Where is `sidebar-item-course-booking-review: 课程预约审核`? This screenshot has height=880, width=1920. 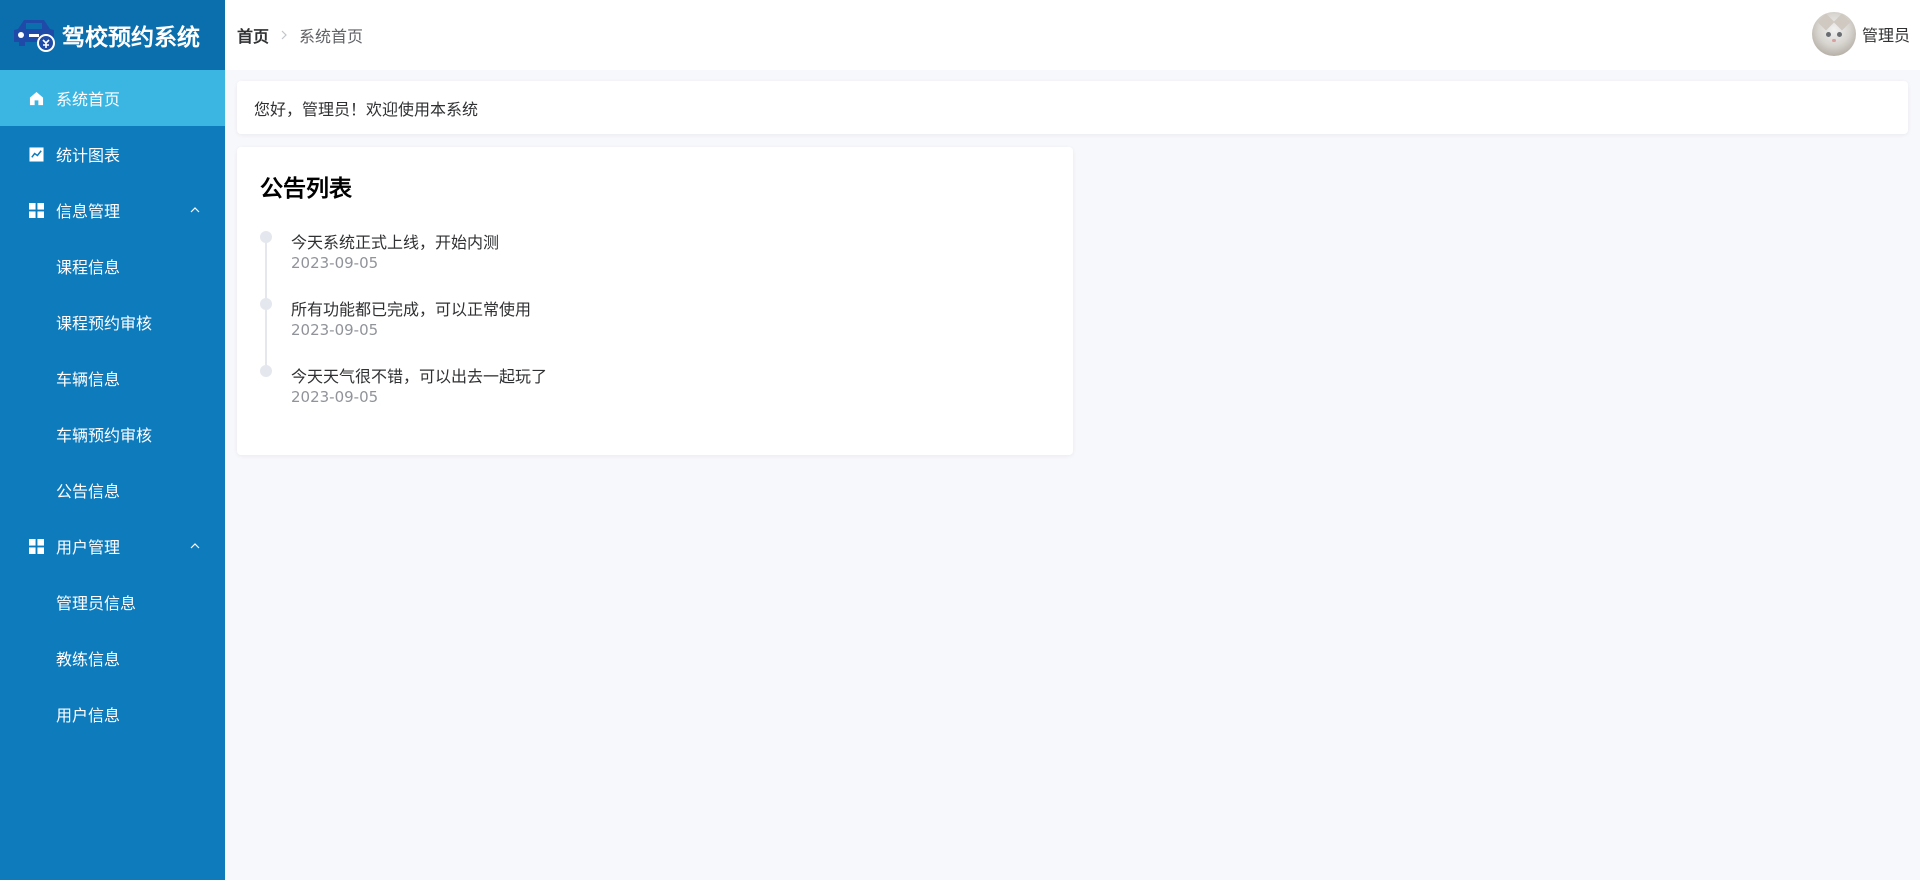
sidebar-item-course-booking-review: 课程预约审核 is located at coordinates (112, 322).